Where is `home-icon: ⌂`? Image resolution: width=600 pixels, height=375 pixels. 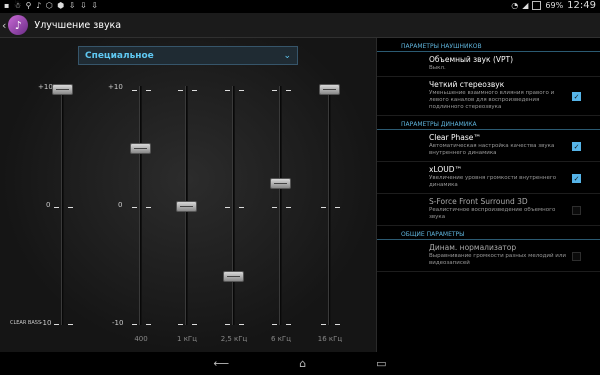 home-icon: ⌂ is located at coordinates (302, 363).